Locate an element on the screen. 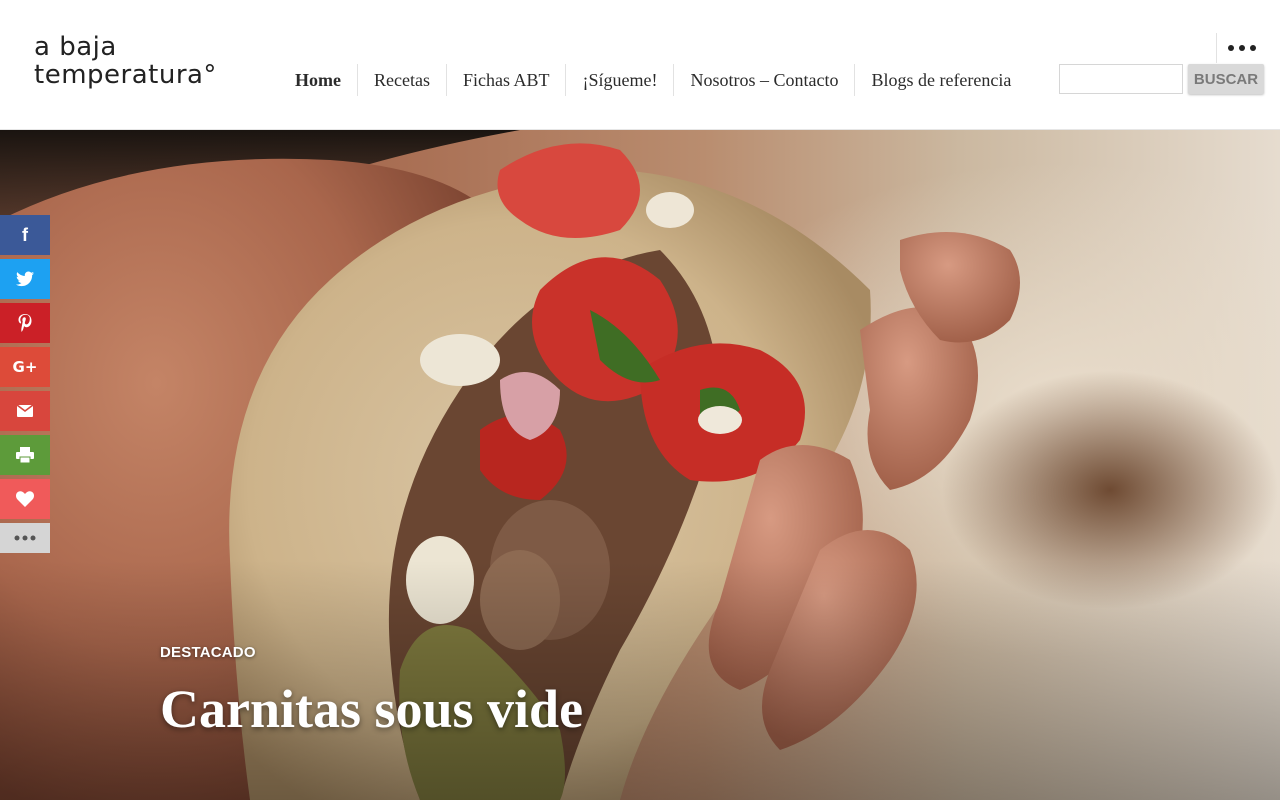 The image size is (1280, 800). share-favorite-button is located at coordinates (25, 499).